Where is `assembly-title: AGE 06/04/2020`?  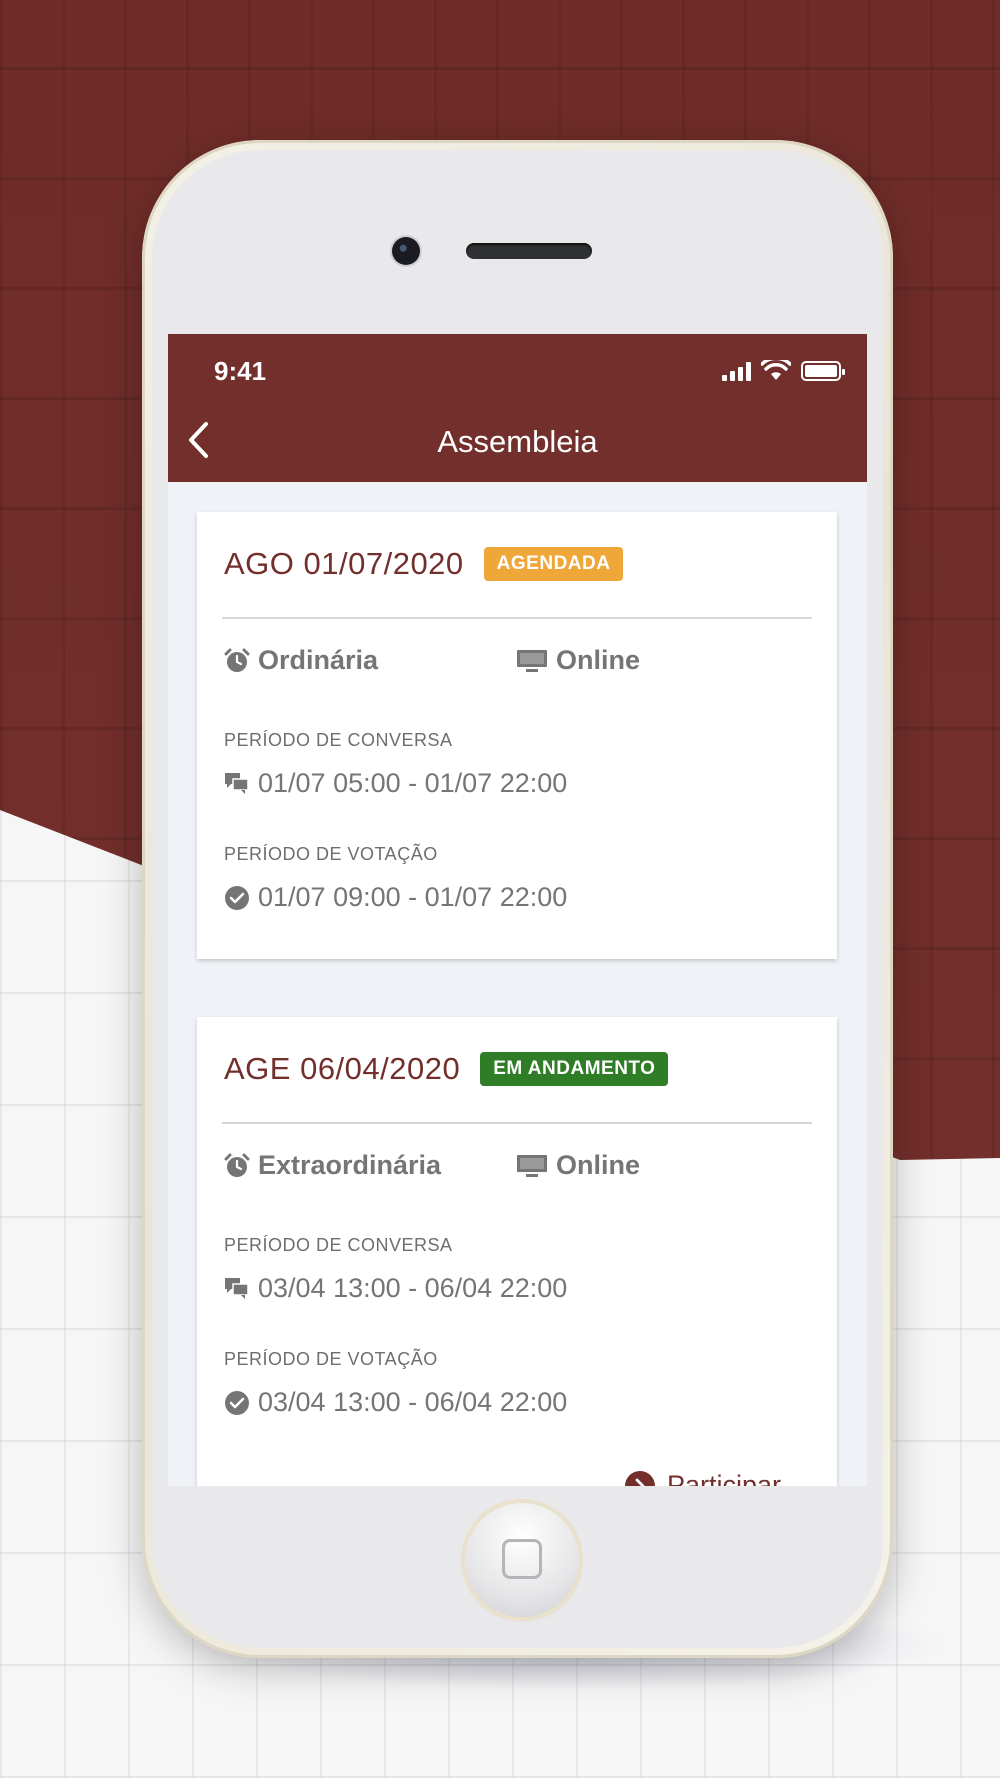 assembly-title: AGE 06/04/2020 is located at coordinates (342, 1068).